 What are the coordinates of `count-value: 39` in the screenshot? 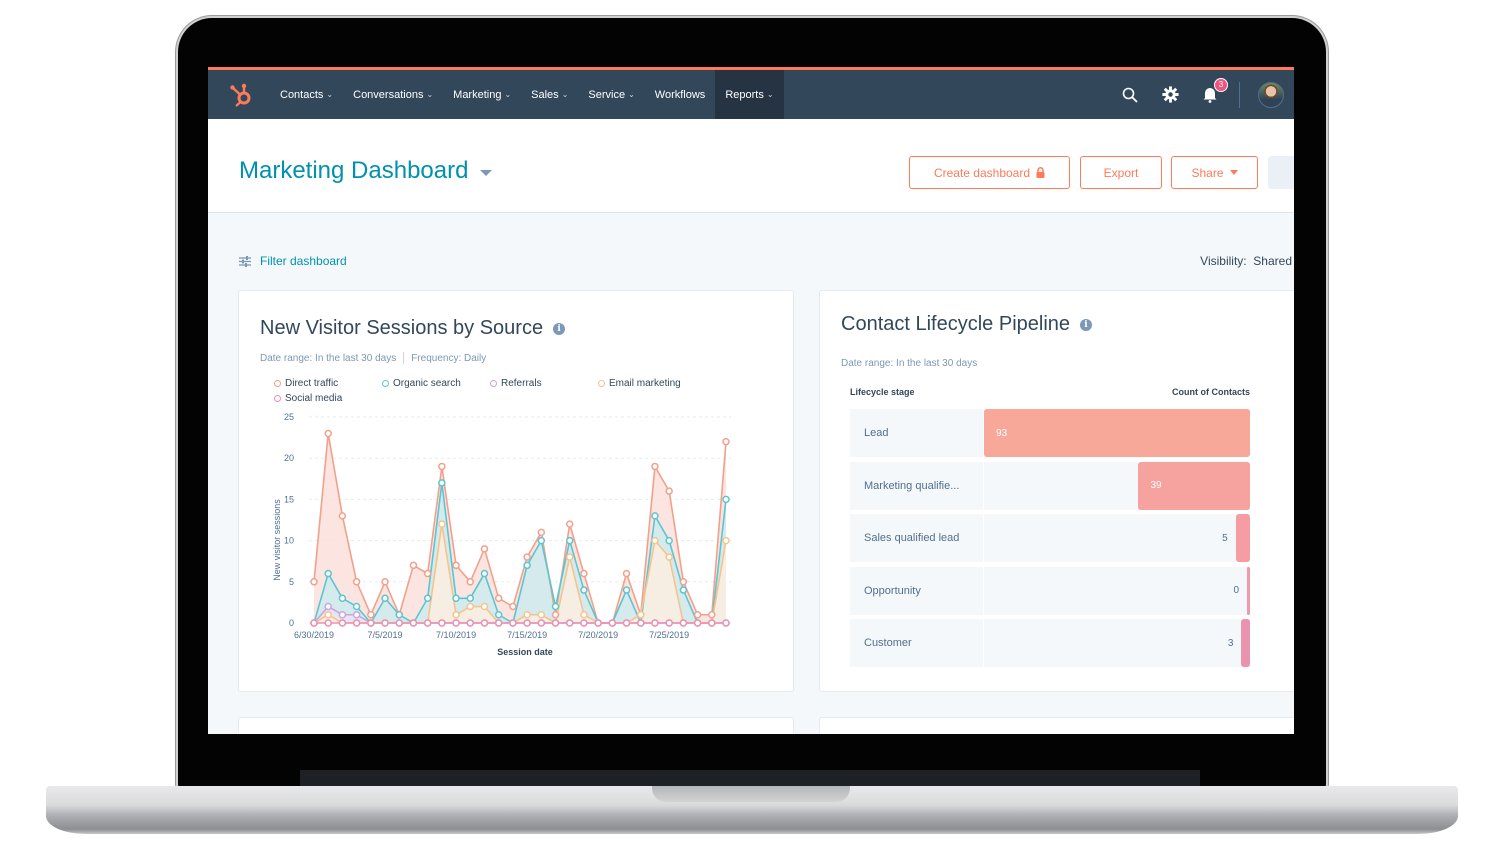 It's located at (1156, 485).